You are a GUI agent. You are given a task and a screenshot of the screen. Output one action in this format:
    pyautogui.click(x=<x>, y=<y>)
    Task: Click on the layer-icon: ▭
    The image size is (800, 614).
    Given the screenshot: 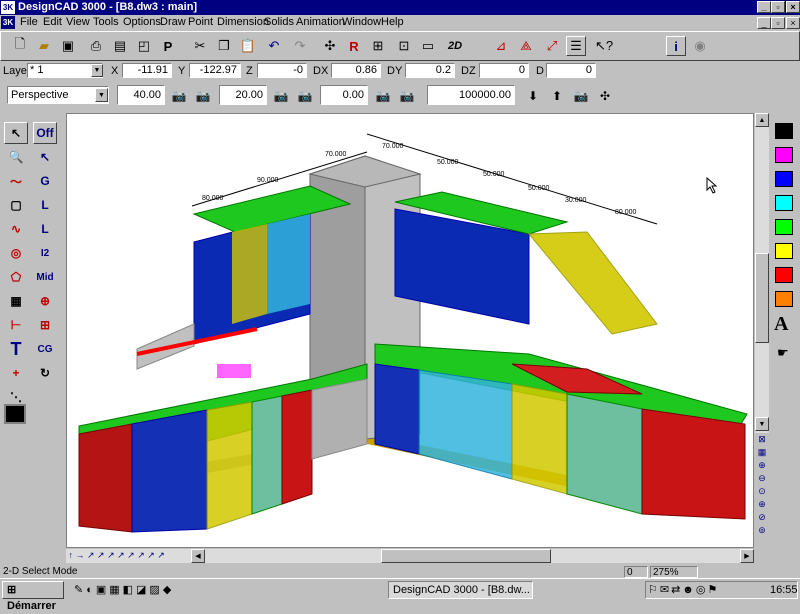 What is the action you would take?
    pyautogui.click(x=428, y=46)
    